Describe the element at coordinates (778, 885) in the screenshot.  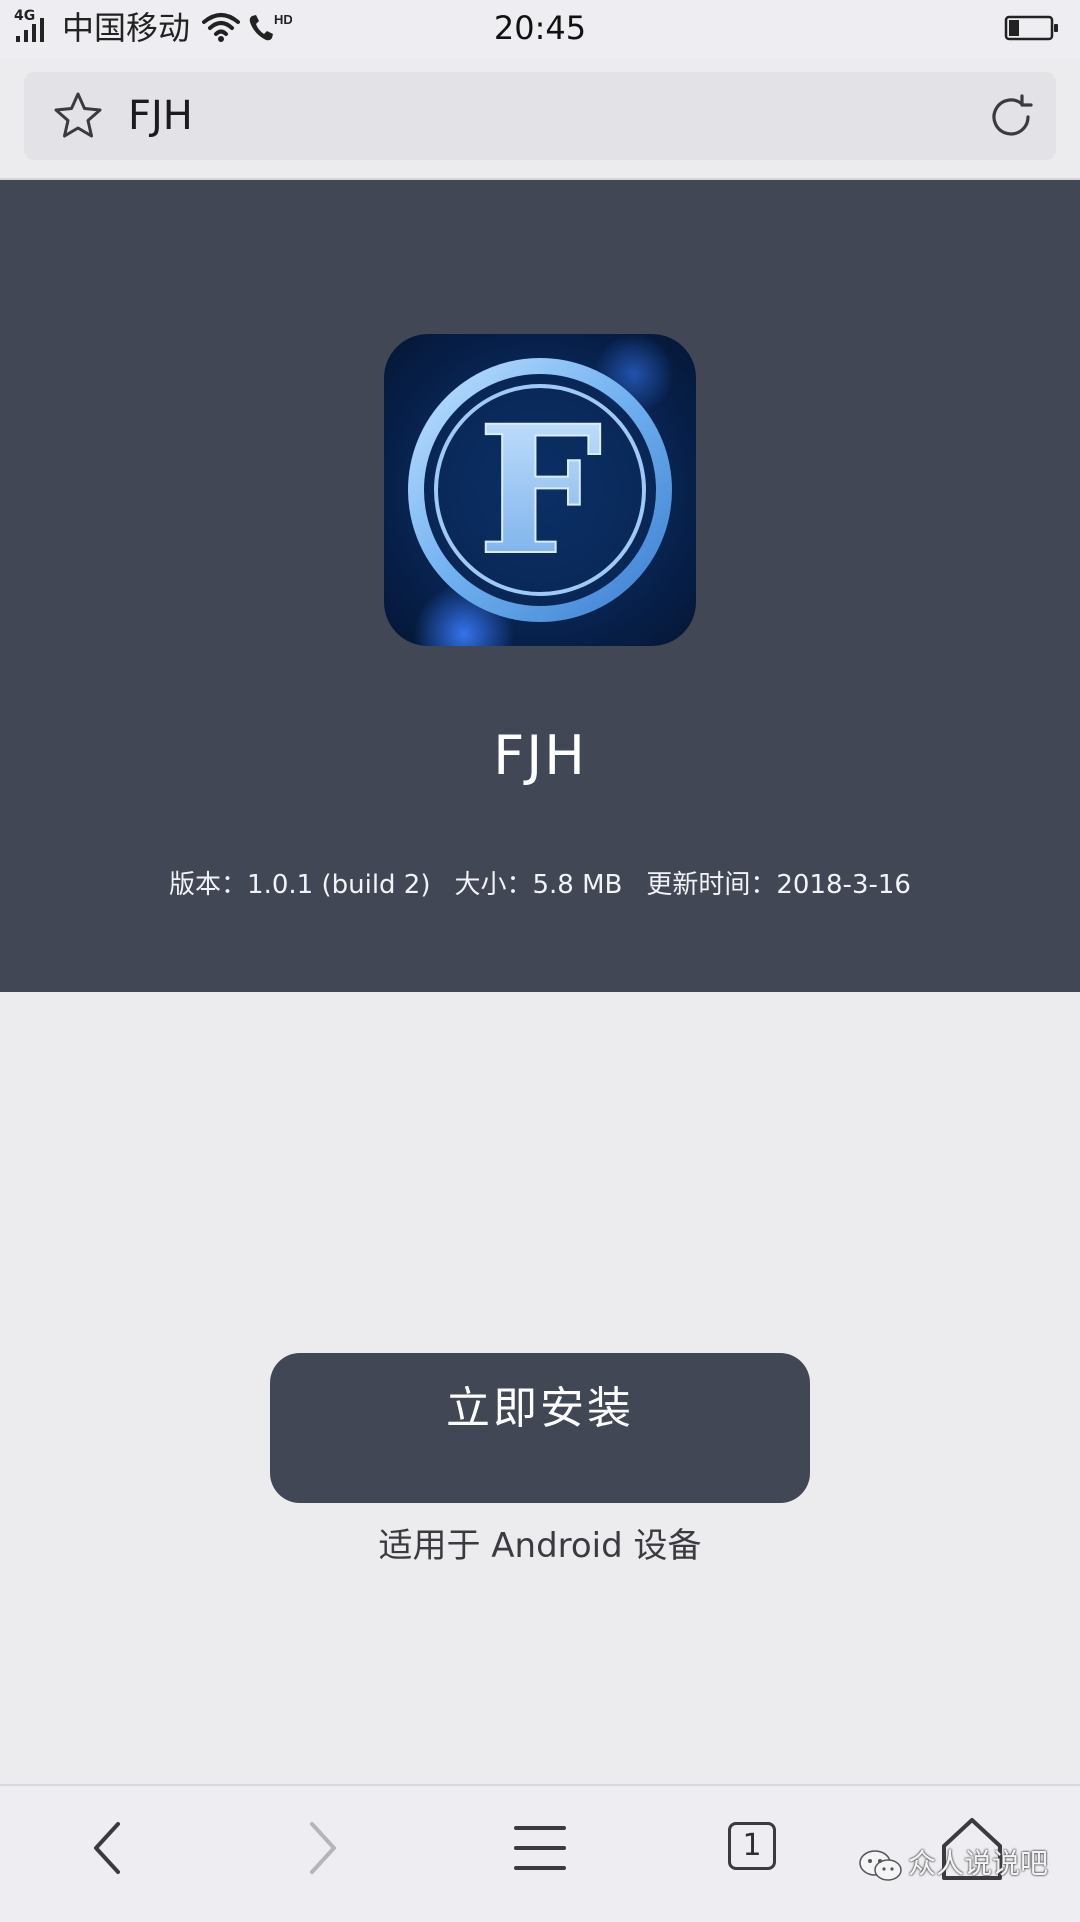
I see `app-updated: 更新时间：2018-3-16` at that location.